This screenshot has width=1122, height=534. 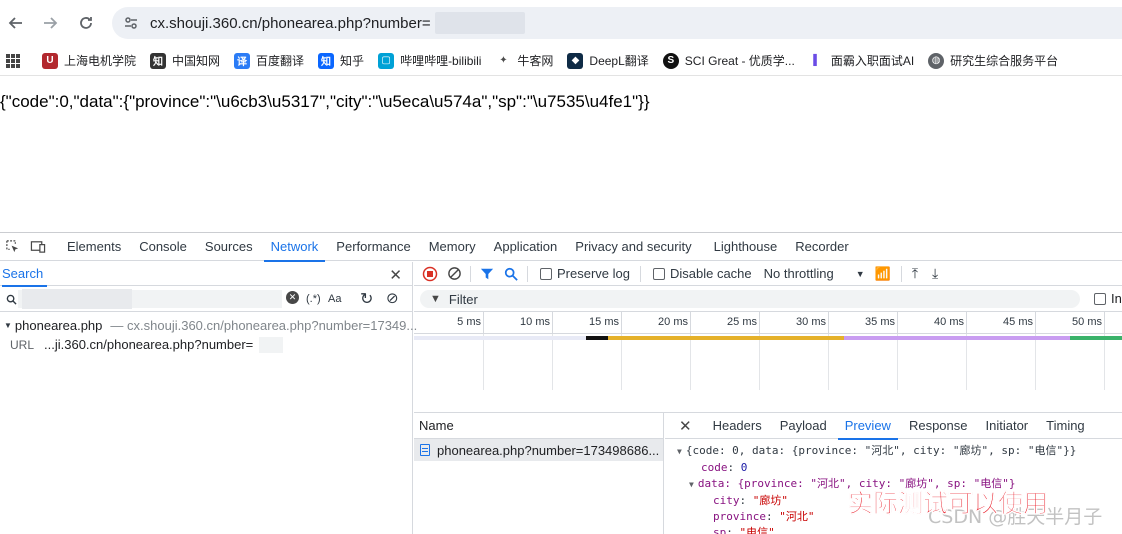 I want to click on annotation-caption: 实际测试可以使用, so click(x=948, y=504).